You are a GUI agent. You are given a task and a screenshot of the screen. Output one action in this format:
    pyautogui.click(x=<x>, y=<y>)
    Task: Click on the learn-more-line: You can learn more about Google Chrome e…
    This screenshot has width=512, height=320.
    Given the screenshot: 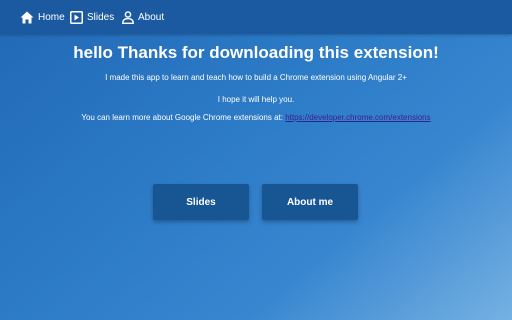 What is the action you would take?
    pyautogui.click(x=256, y=118)
    